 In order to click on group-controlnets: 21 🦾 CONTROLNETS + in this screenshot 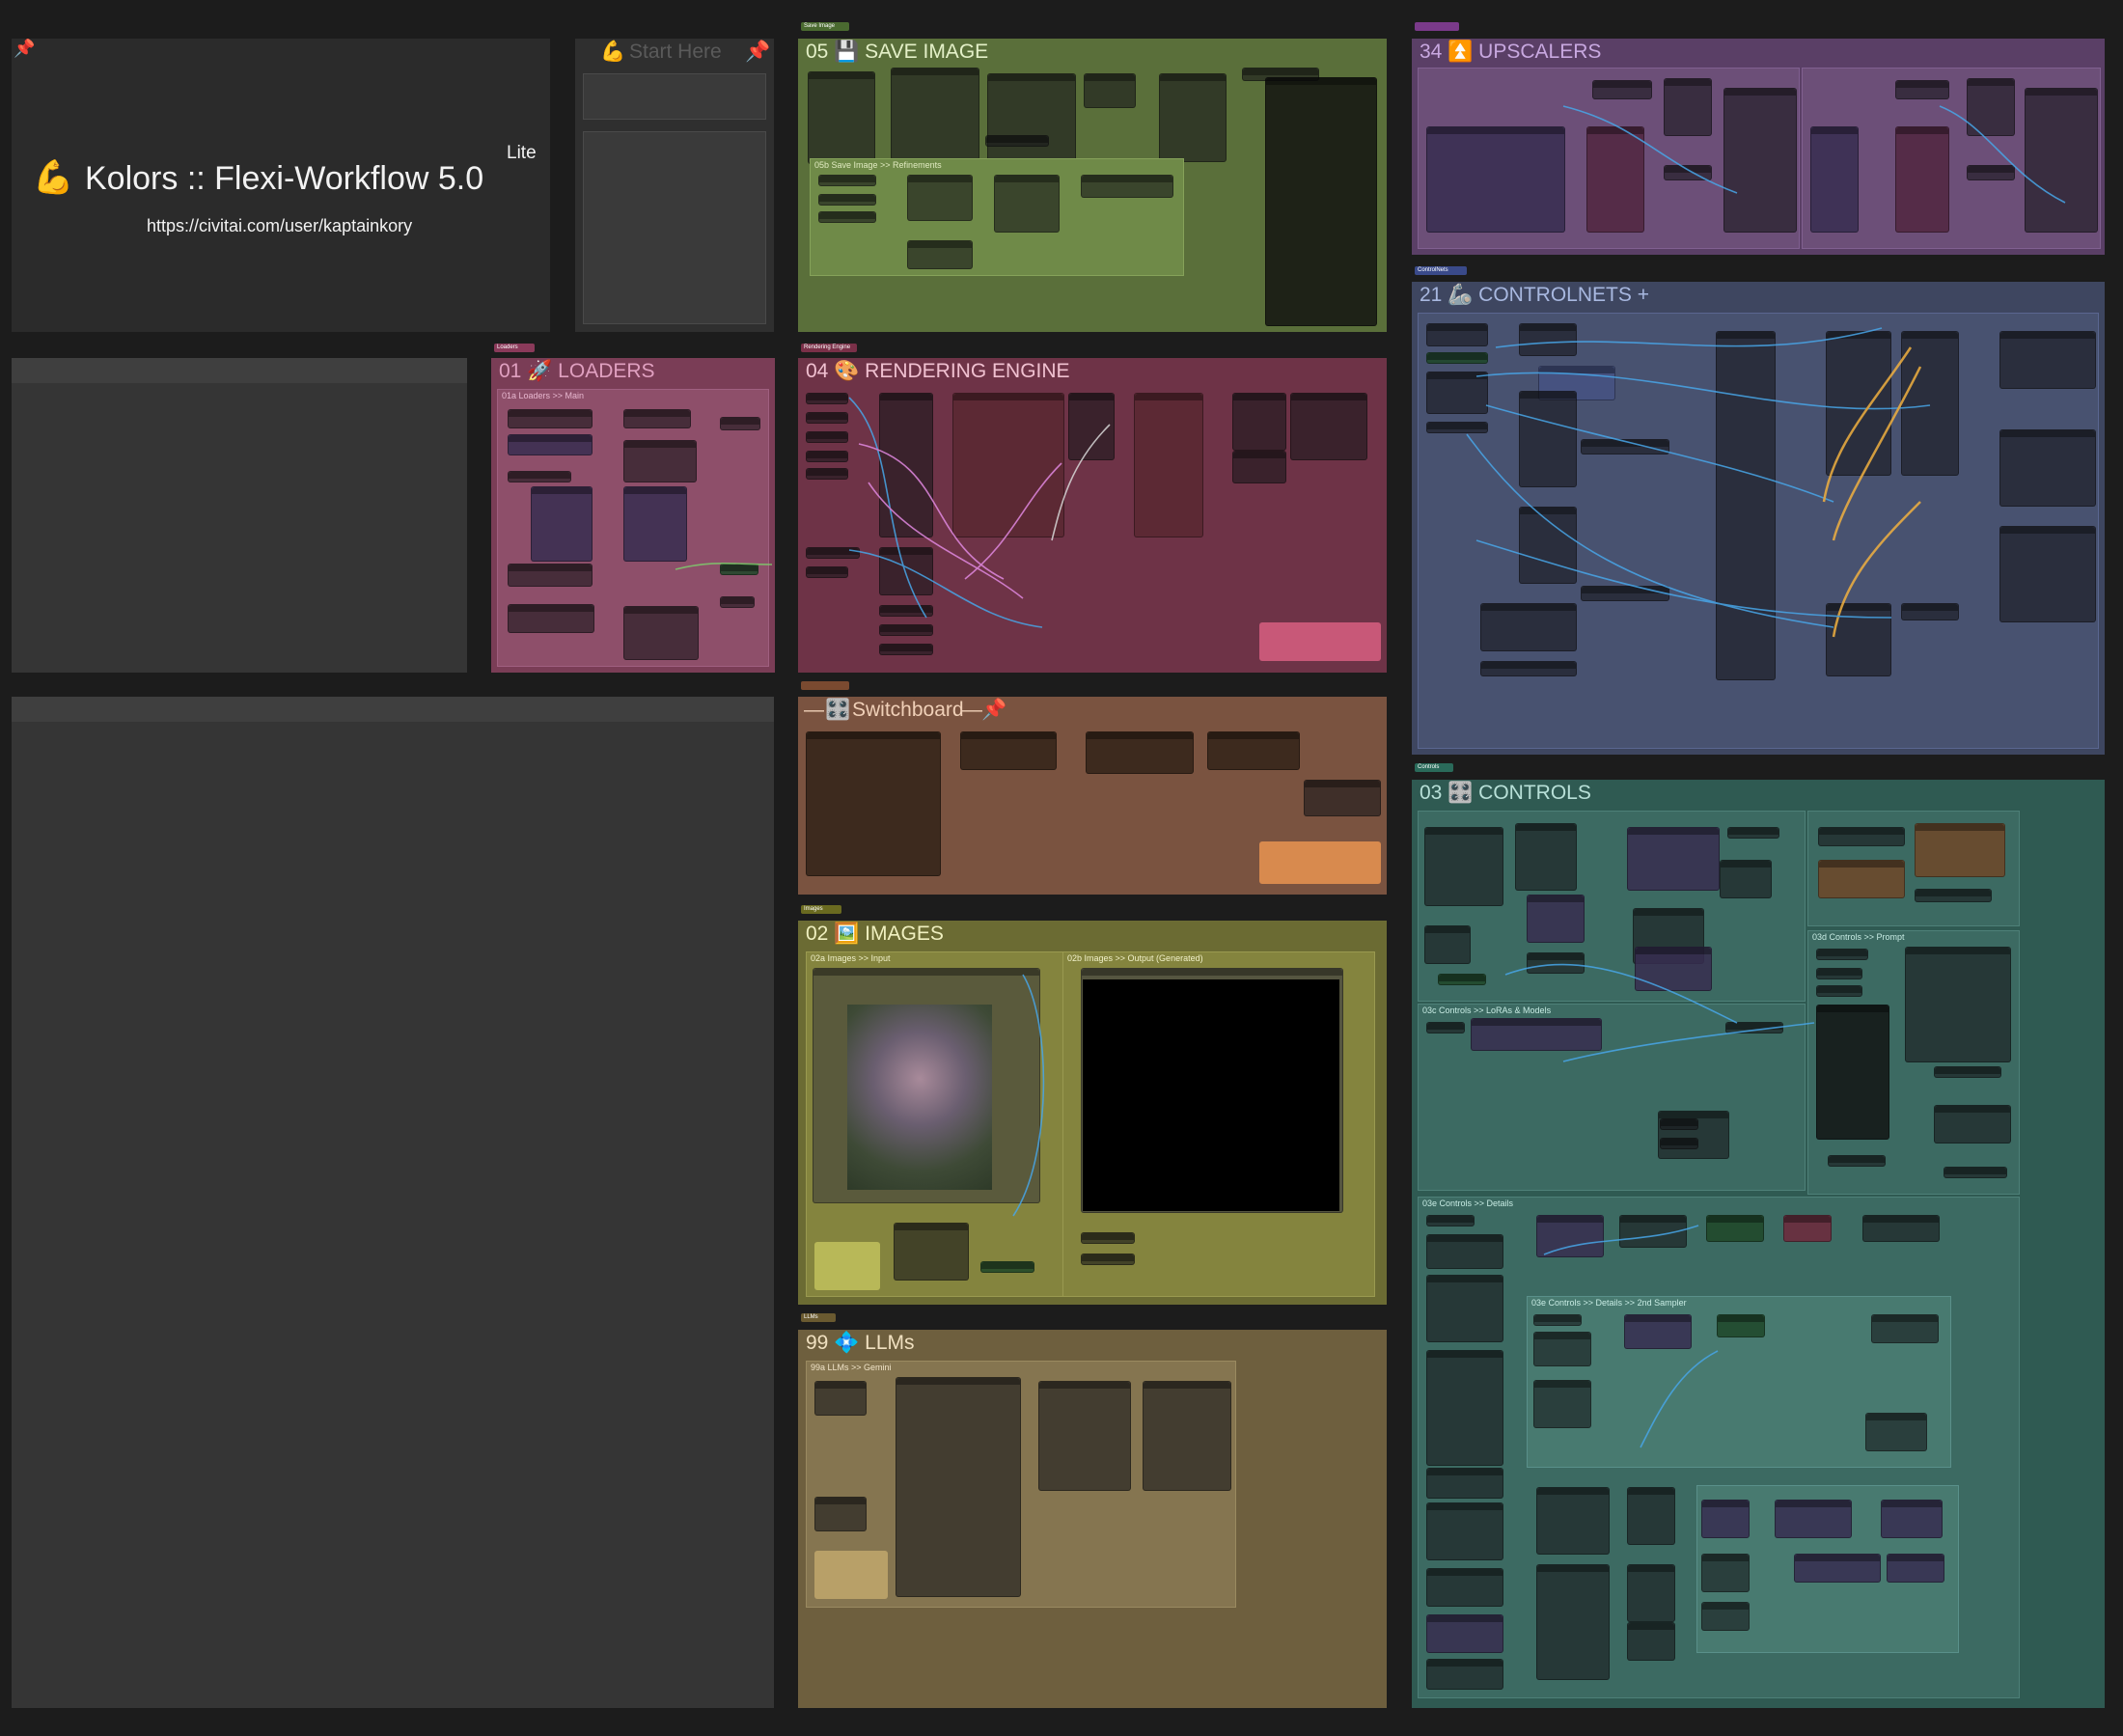, I will do `click(1758, 518)`.